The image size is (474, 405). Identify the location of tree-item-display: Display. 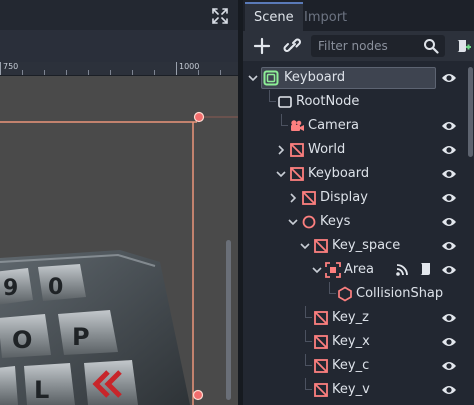
(354, 198).